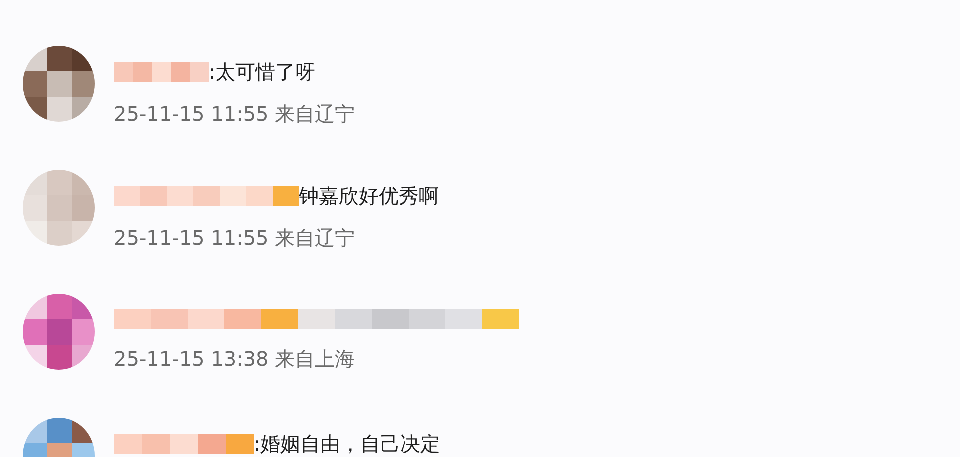 This screenshot has width=960, height=457. Describe the element at coordinates (347, 443) in the screenshot. I see `comment-text: :婚姻自由，自己决定` at that location.